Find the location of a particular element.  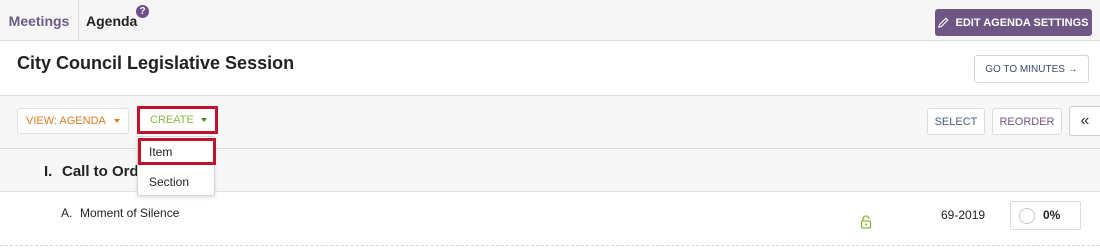

row-divider is located at coordinates (550, 245).